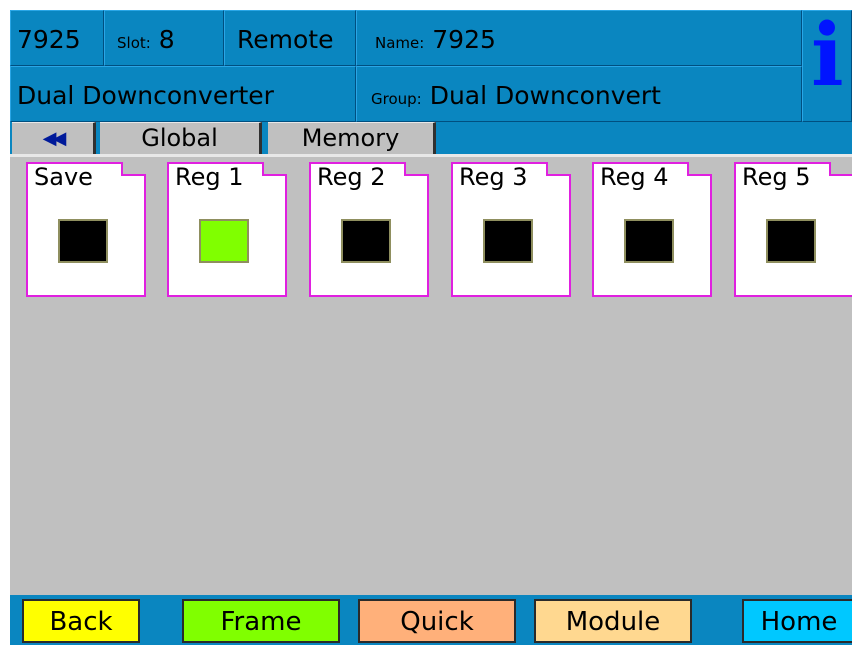  Describe the element at coordinates (261, 621) in the screenshot. I see `frame-button: Frame` at that location.